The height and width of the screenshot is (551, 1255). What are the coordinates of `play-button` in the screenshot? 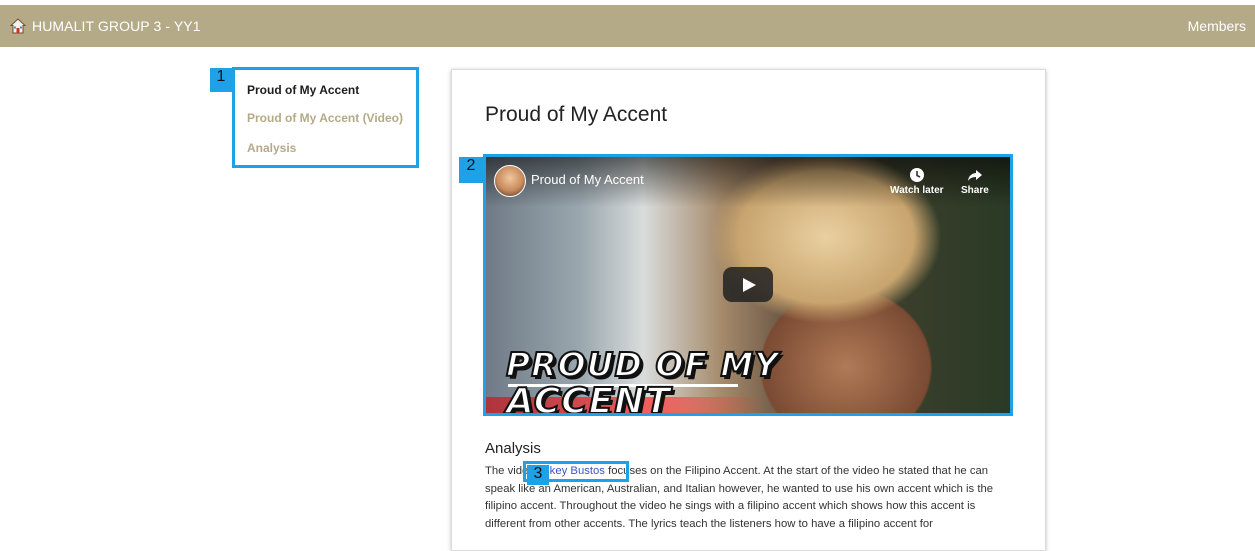 It's located at (748, 284).